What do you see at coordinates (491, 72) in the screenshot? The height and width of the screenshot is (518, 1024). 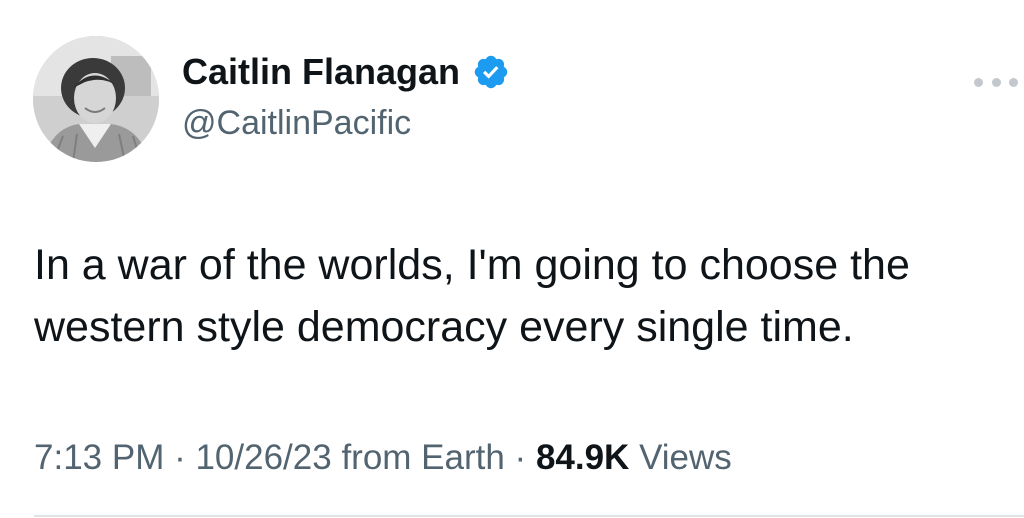 I see `verified-badge-icon` at bounding box center [491, 72].